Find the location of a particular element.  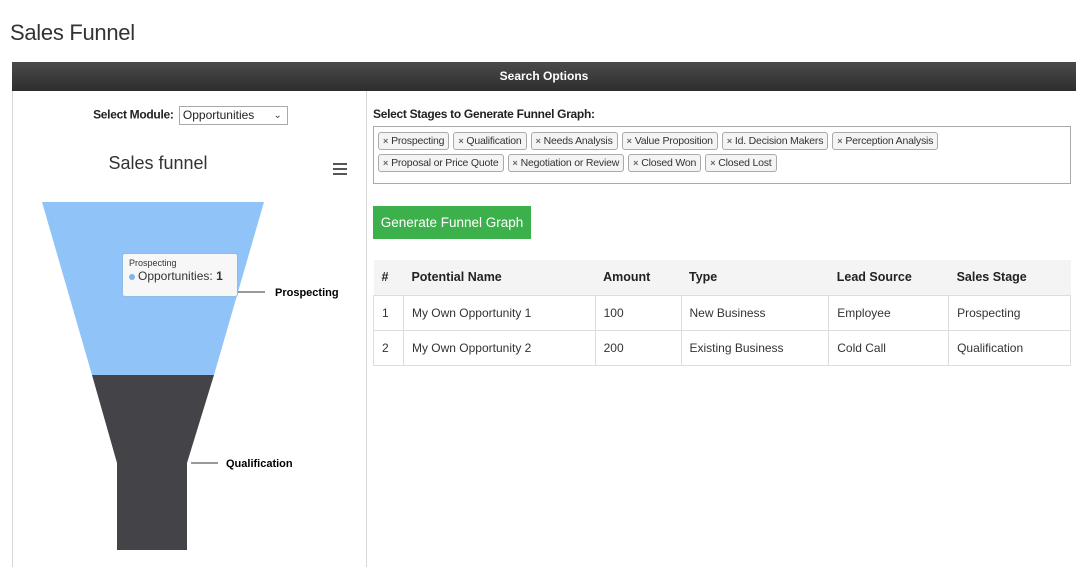

table-cell: Cold Call is located at coordinates (889, 347).